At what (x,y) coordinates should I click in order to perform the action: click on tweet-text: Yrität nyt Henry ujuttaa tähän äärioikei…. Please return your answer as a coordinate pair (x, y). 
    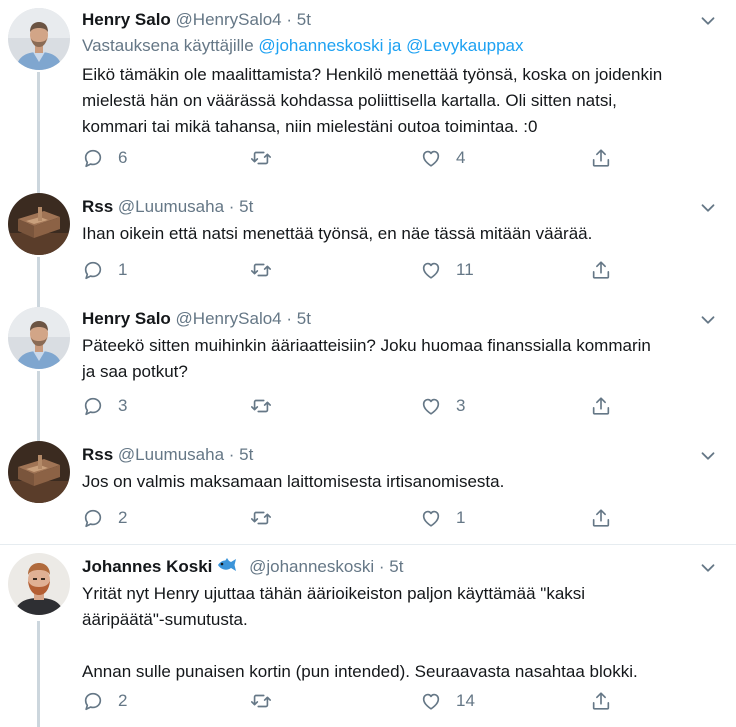
    Looking at the image, I should click on (402, 633).